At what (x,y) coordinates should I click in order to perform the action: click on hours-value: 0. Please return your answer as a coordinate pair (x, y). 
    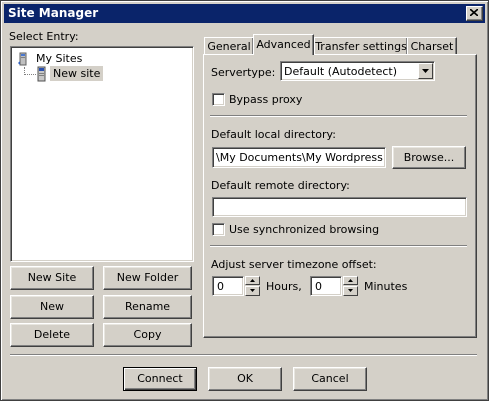
    Looking at the image, I should click on (220, 286).